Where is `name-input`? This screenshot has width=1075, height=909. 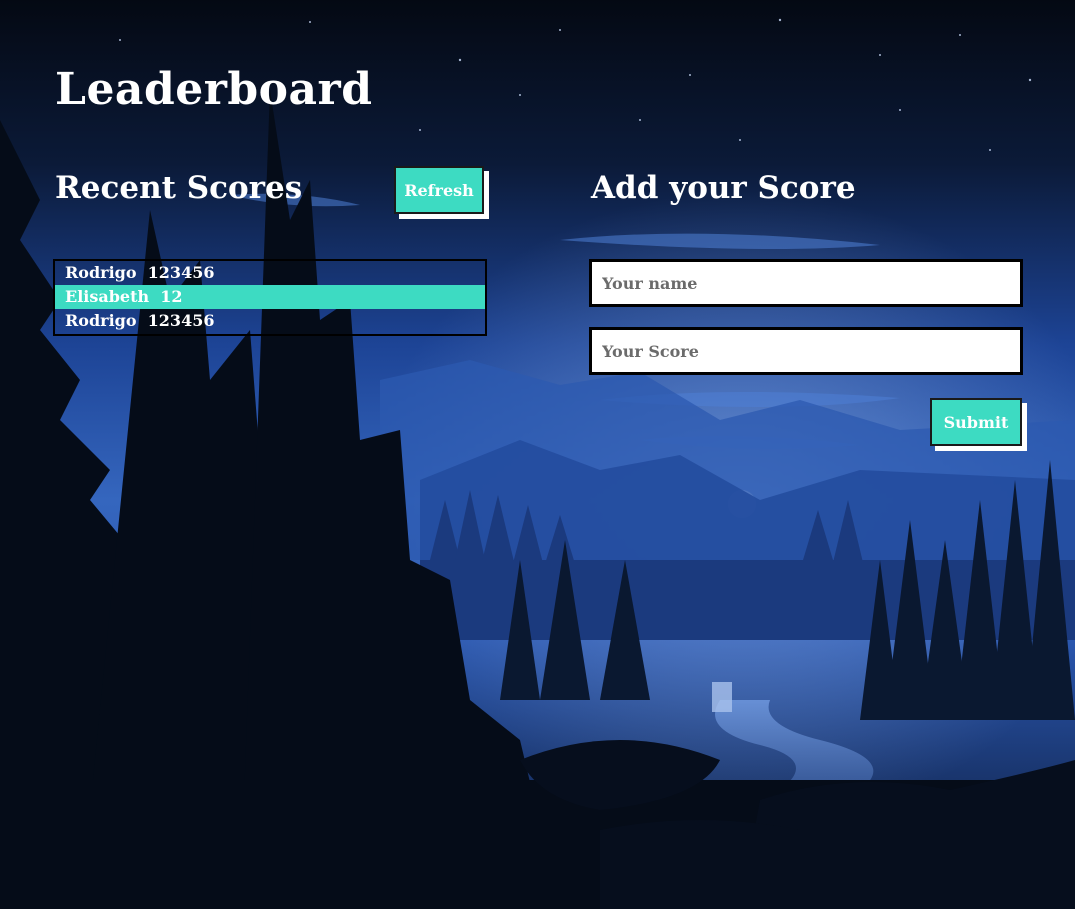
name-input is located at coordinates (806, 283).